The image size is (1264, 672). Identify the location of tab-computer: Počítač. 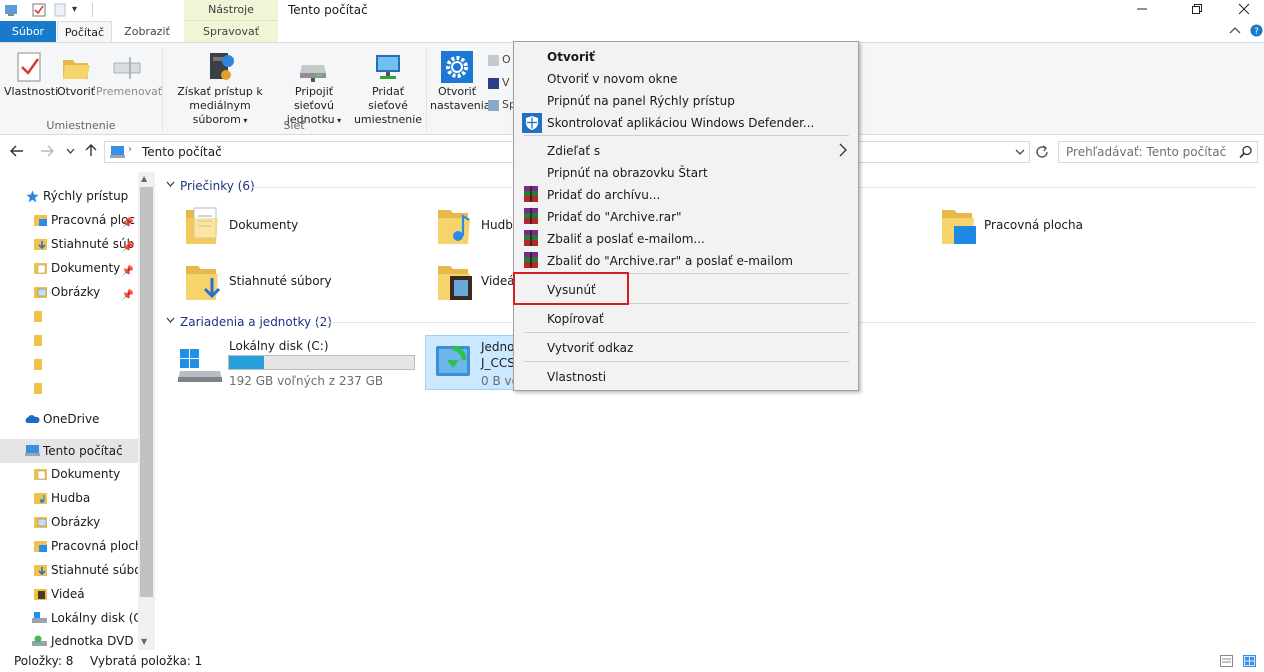
(84, 32).